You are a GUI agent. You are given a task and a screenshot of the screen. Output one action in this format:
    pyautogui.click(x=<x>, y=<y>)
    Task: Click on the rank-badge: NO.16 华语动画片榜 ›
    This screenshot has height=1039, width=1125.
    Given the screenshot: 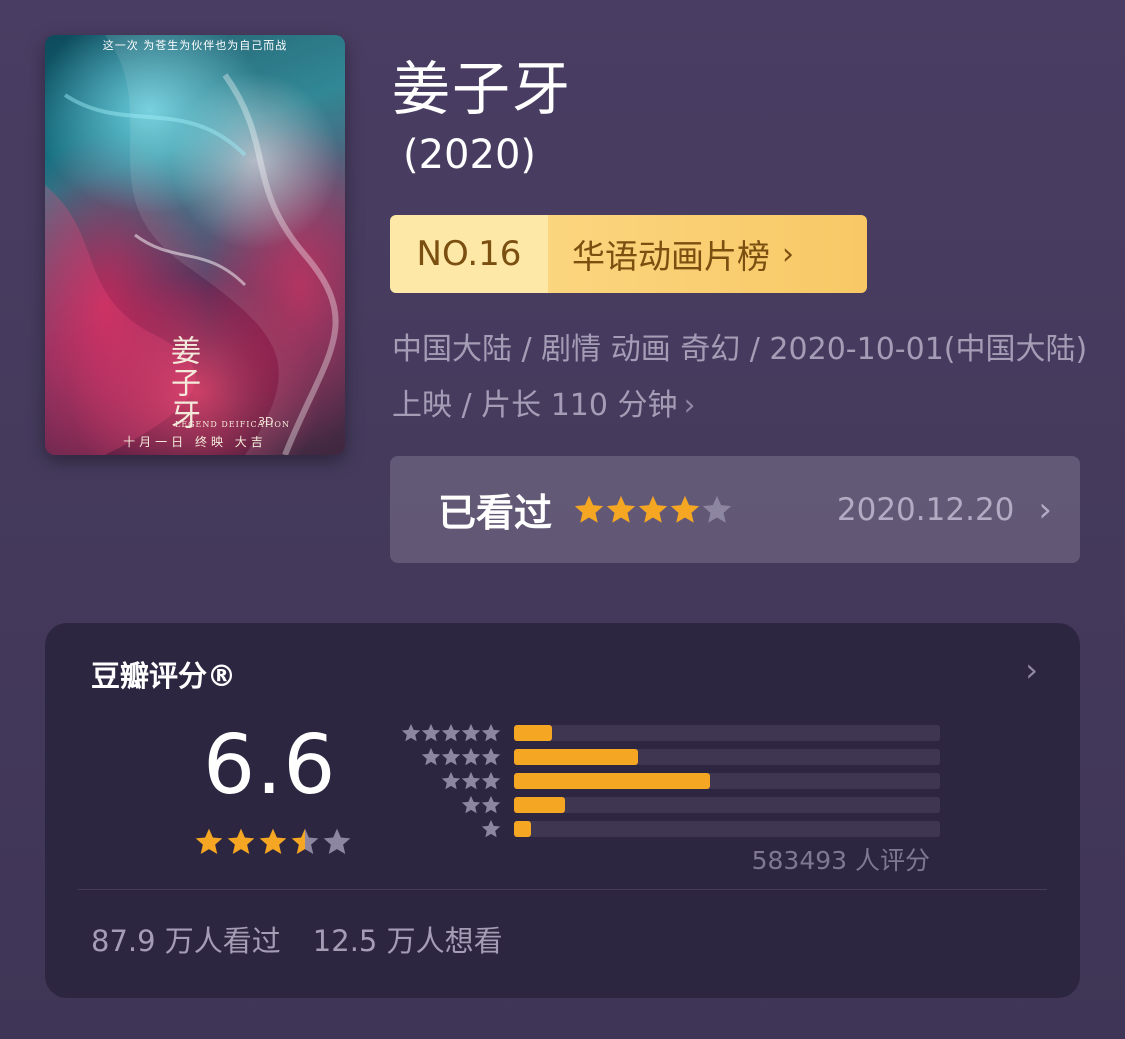 What is the action you would take?
    pyautogui.click(x=628, y=254)
    